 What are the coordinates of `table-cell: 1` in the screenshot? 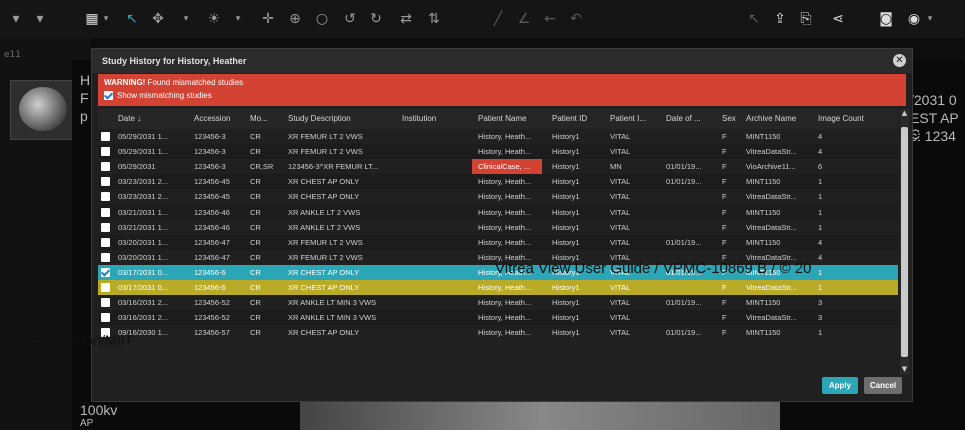 It's located at (820, 182).